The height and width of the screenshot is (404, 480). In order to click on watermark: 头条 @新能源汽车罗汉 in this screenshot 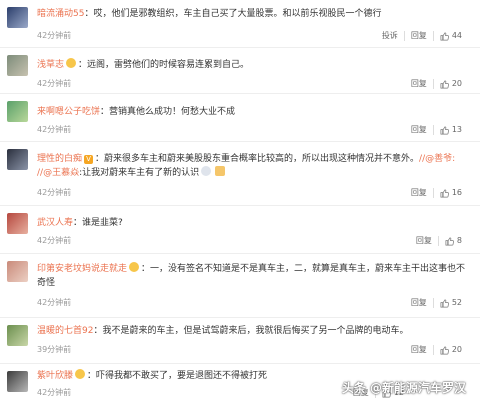, I will do `click(403, 388)`.